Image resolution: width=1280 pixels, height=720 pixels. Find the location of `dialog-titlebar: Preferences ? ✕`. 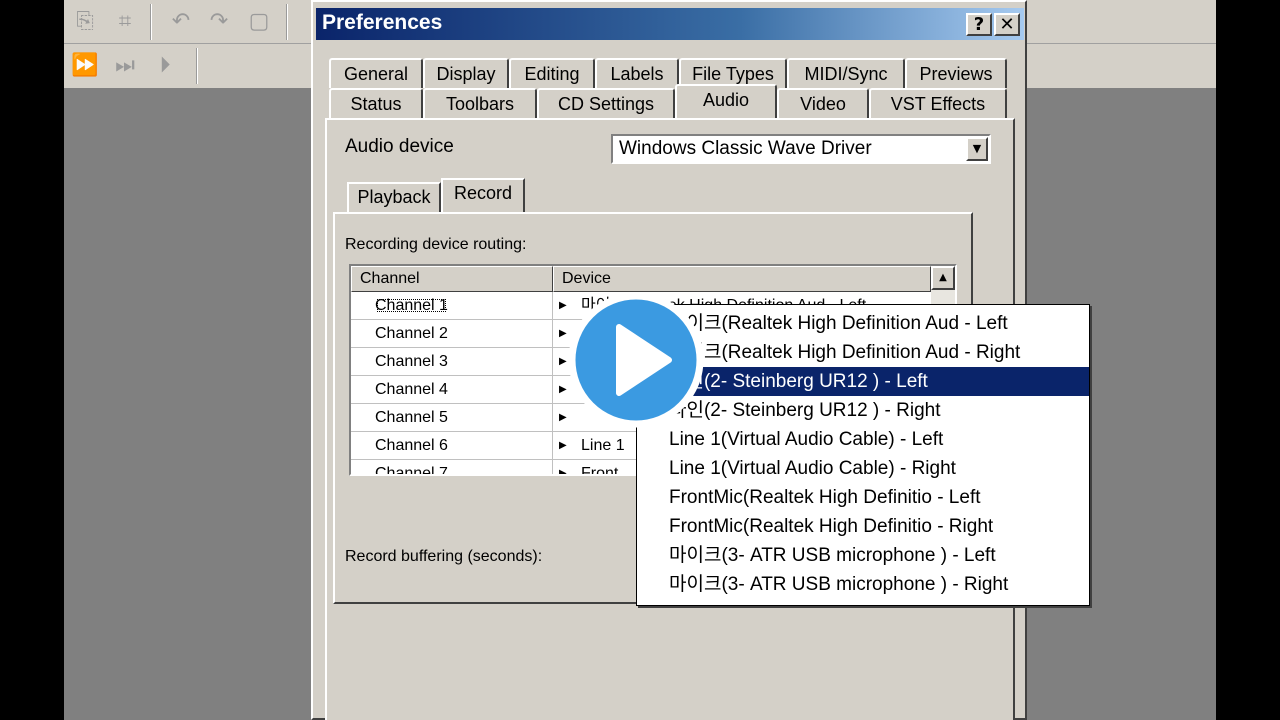

dialog-titlebar: Preferences ? ✕ is located at coordinates (670, 24).